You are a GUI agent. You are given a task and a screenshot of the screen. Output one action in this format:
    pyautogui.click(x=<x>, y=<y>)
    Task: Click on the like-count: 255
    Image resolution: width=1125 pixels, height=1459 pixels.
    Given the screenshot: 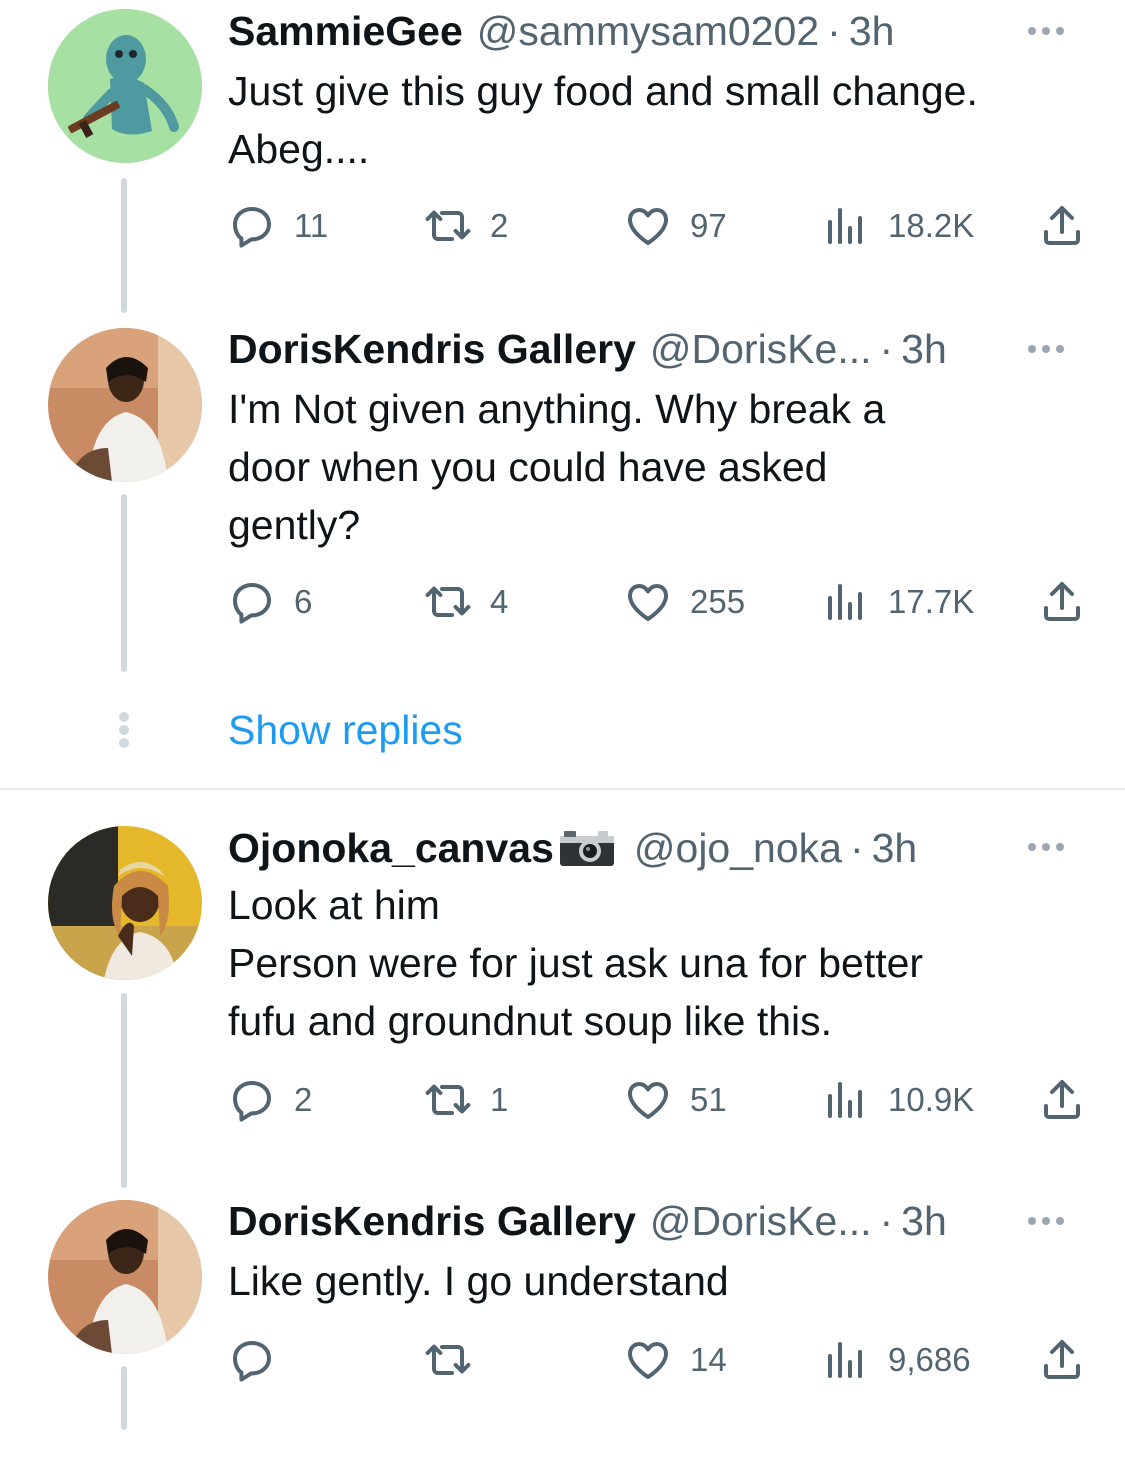 What is the action you would take?
    pyautogui.click(x=718, y=601)
    